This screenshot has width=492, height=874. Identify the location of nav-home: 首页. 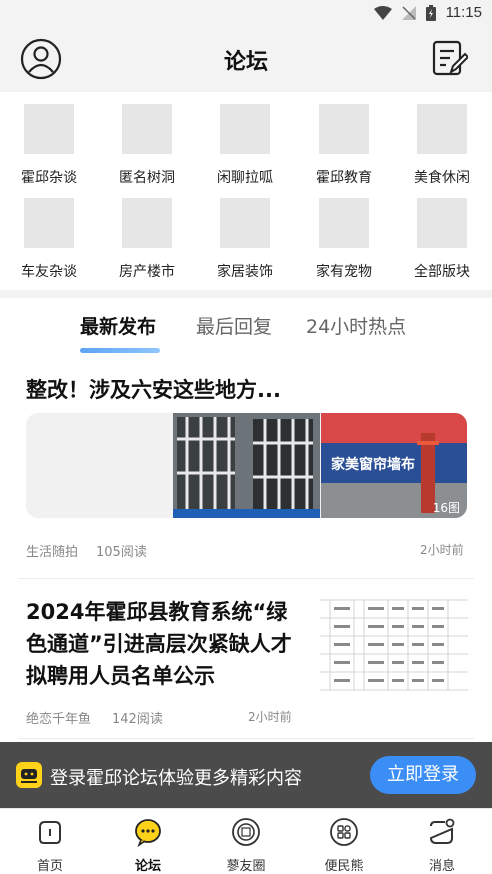
(50, 845).